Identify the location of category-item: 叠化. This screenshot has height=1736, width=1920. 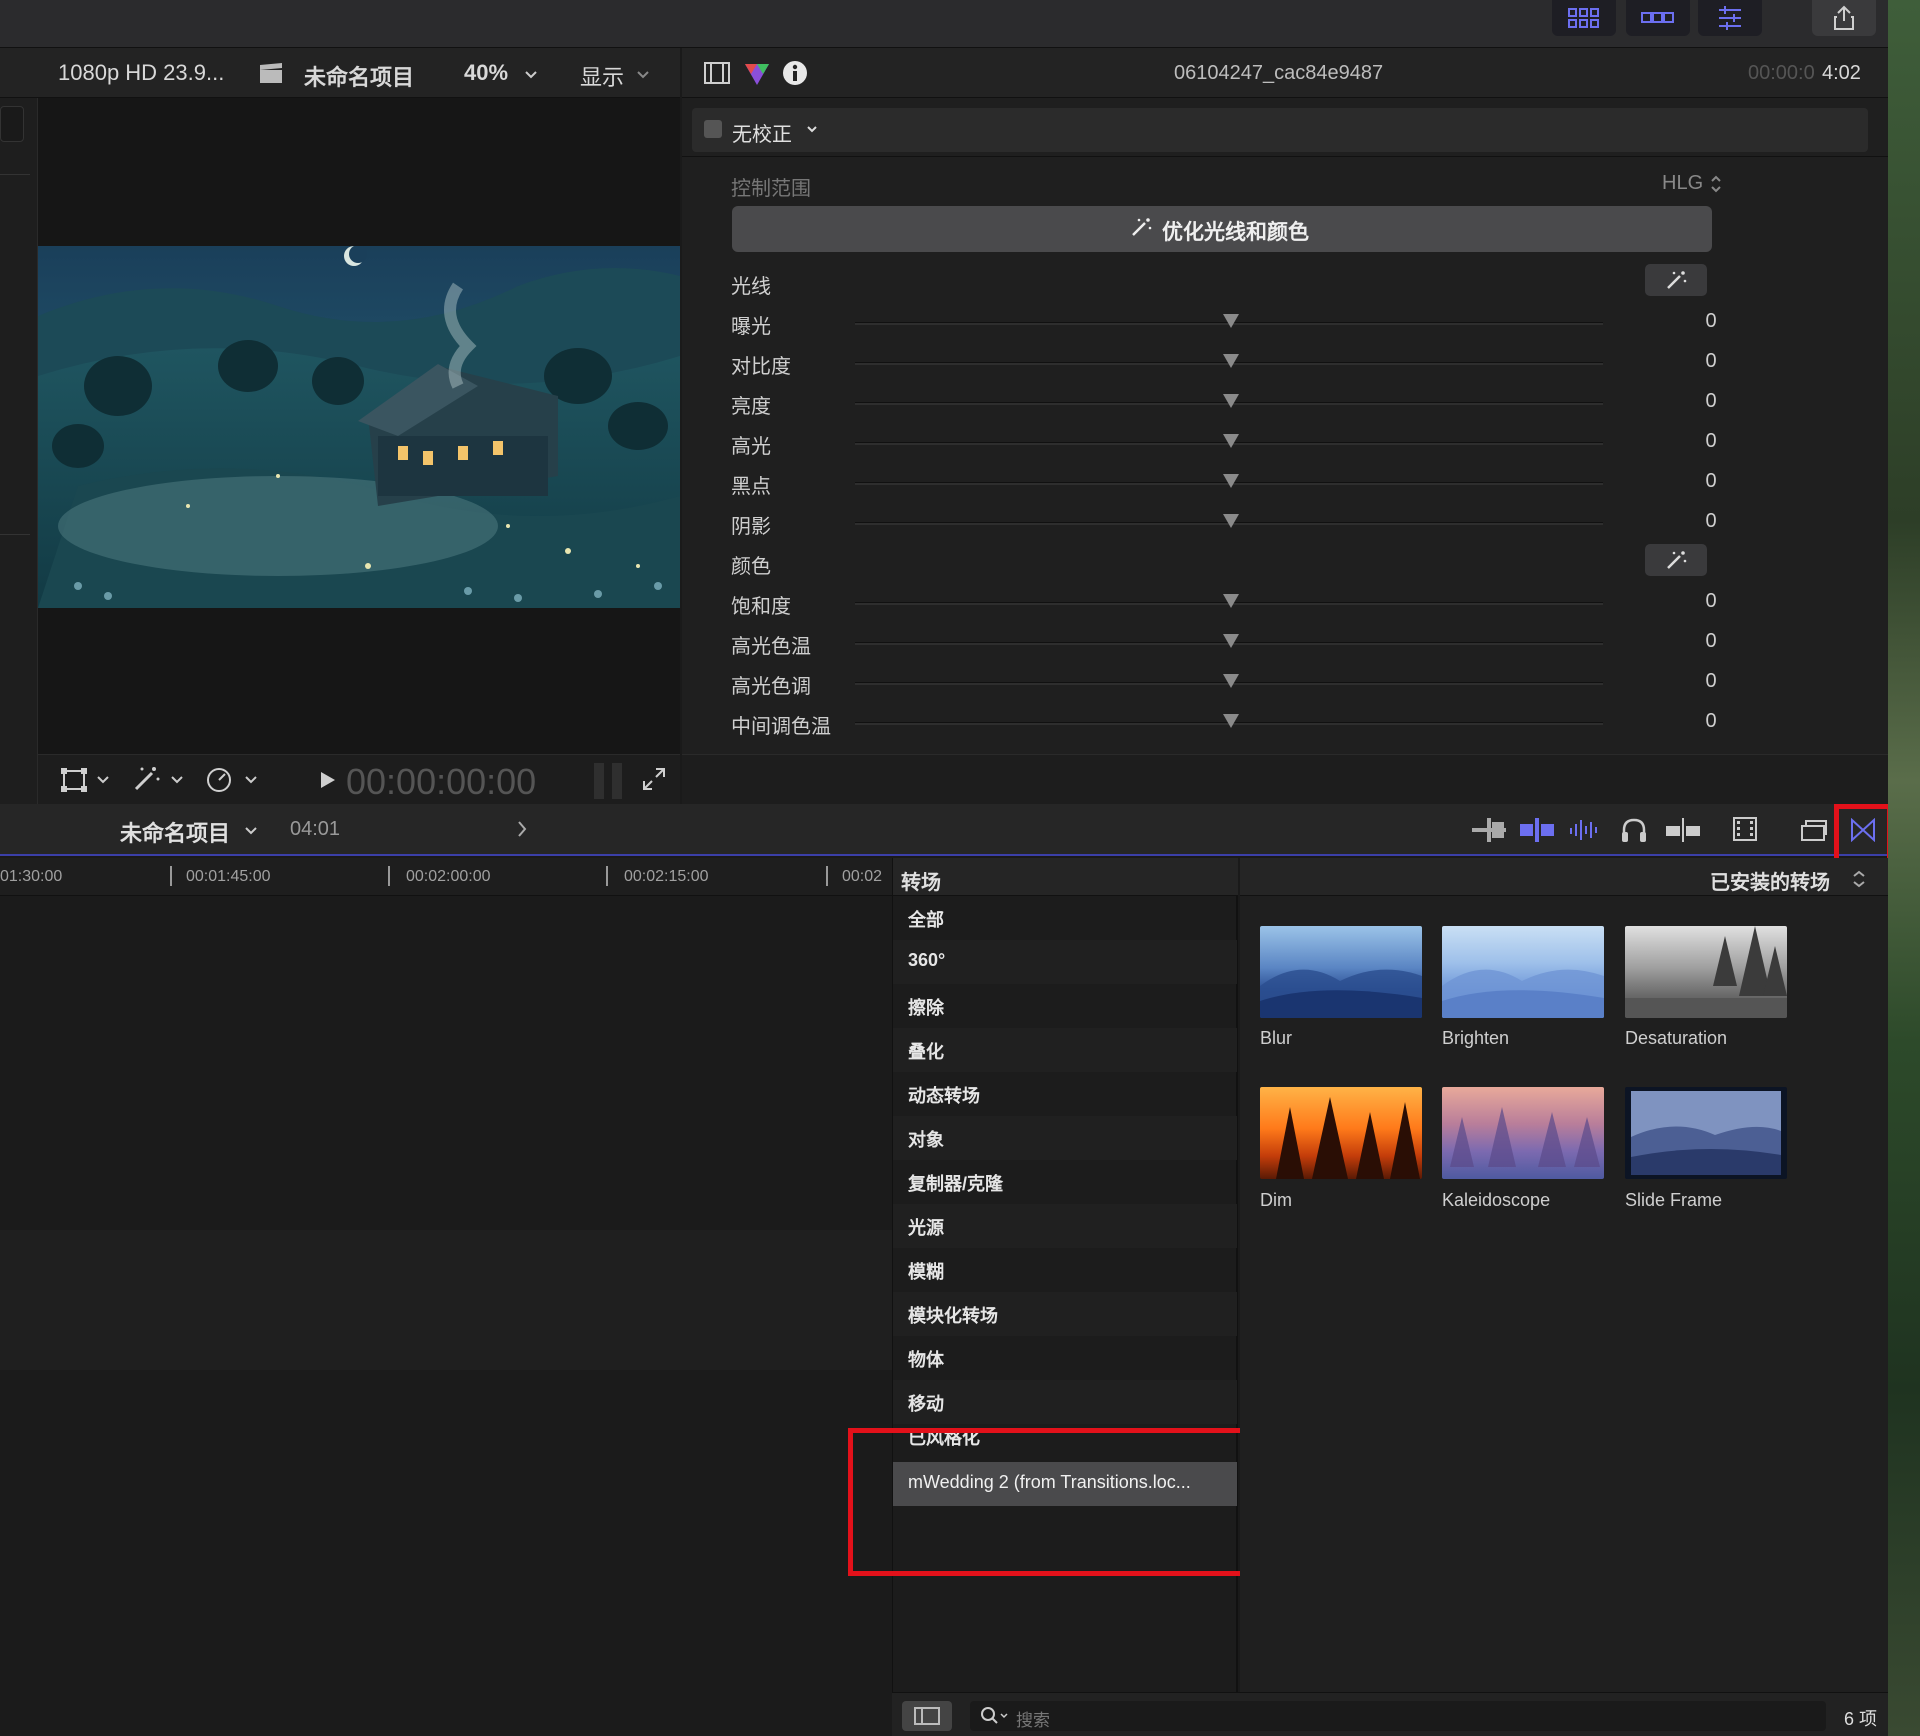
(1065, 1050).